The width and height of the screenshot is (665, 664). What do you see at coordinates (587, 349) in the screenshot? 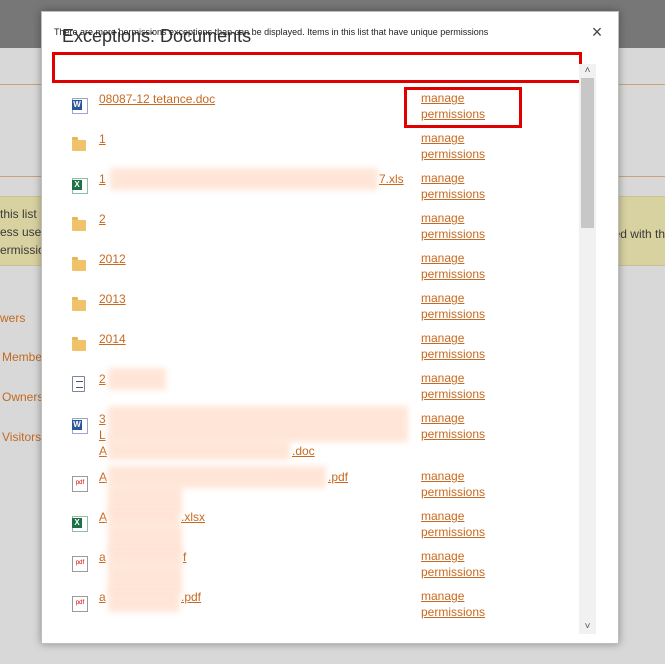
I see `scrollbar: ˄ ˅` at bounding box center [587, 349].